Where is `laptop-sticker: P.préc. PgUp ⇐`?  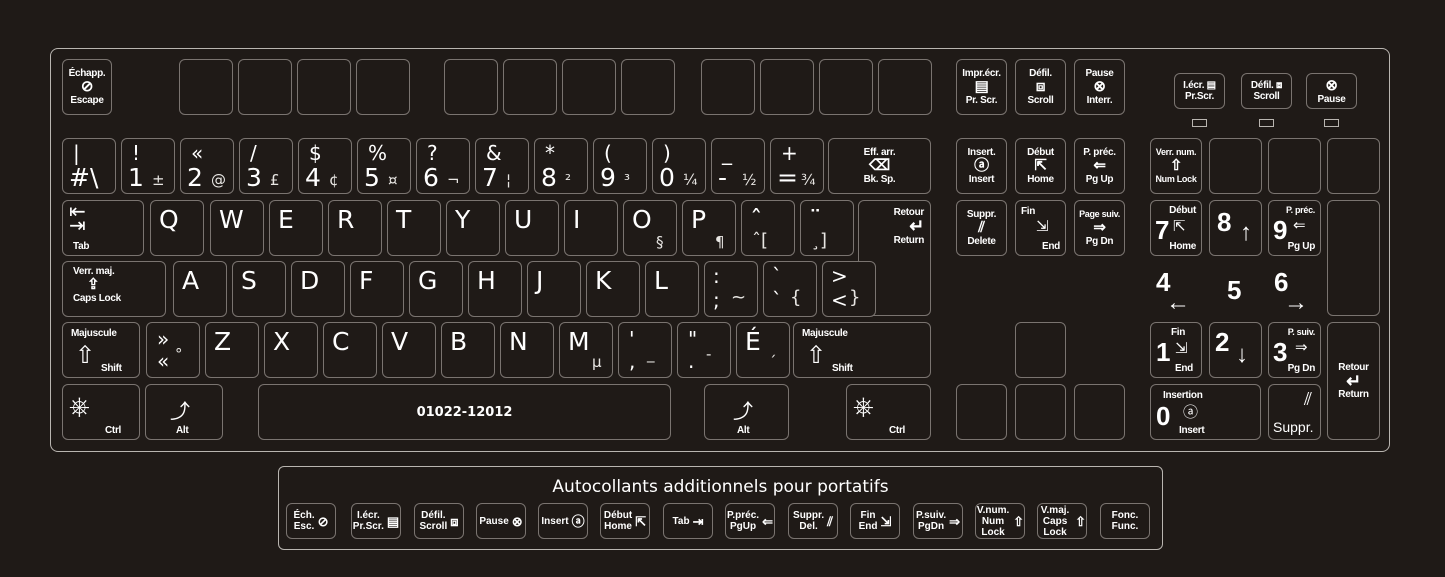 laptop-sticker: P.préc. PgUp ⇐ is located at coordinates (750, 521).